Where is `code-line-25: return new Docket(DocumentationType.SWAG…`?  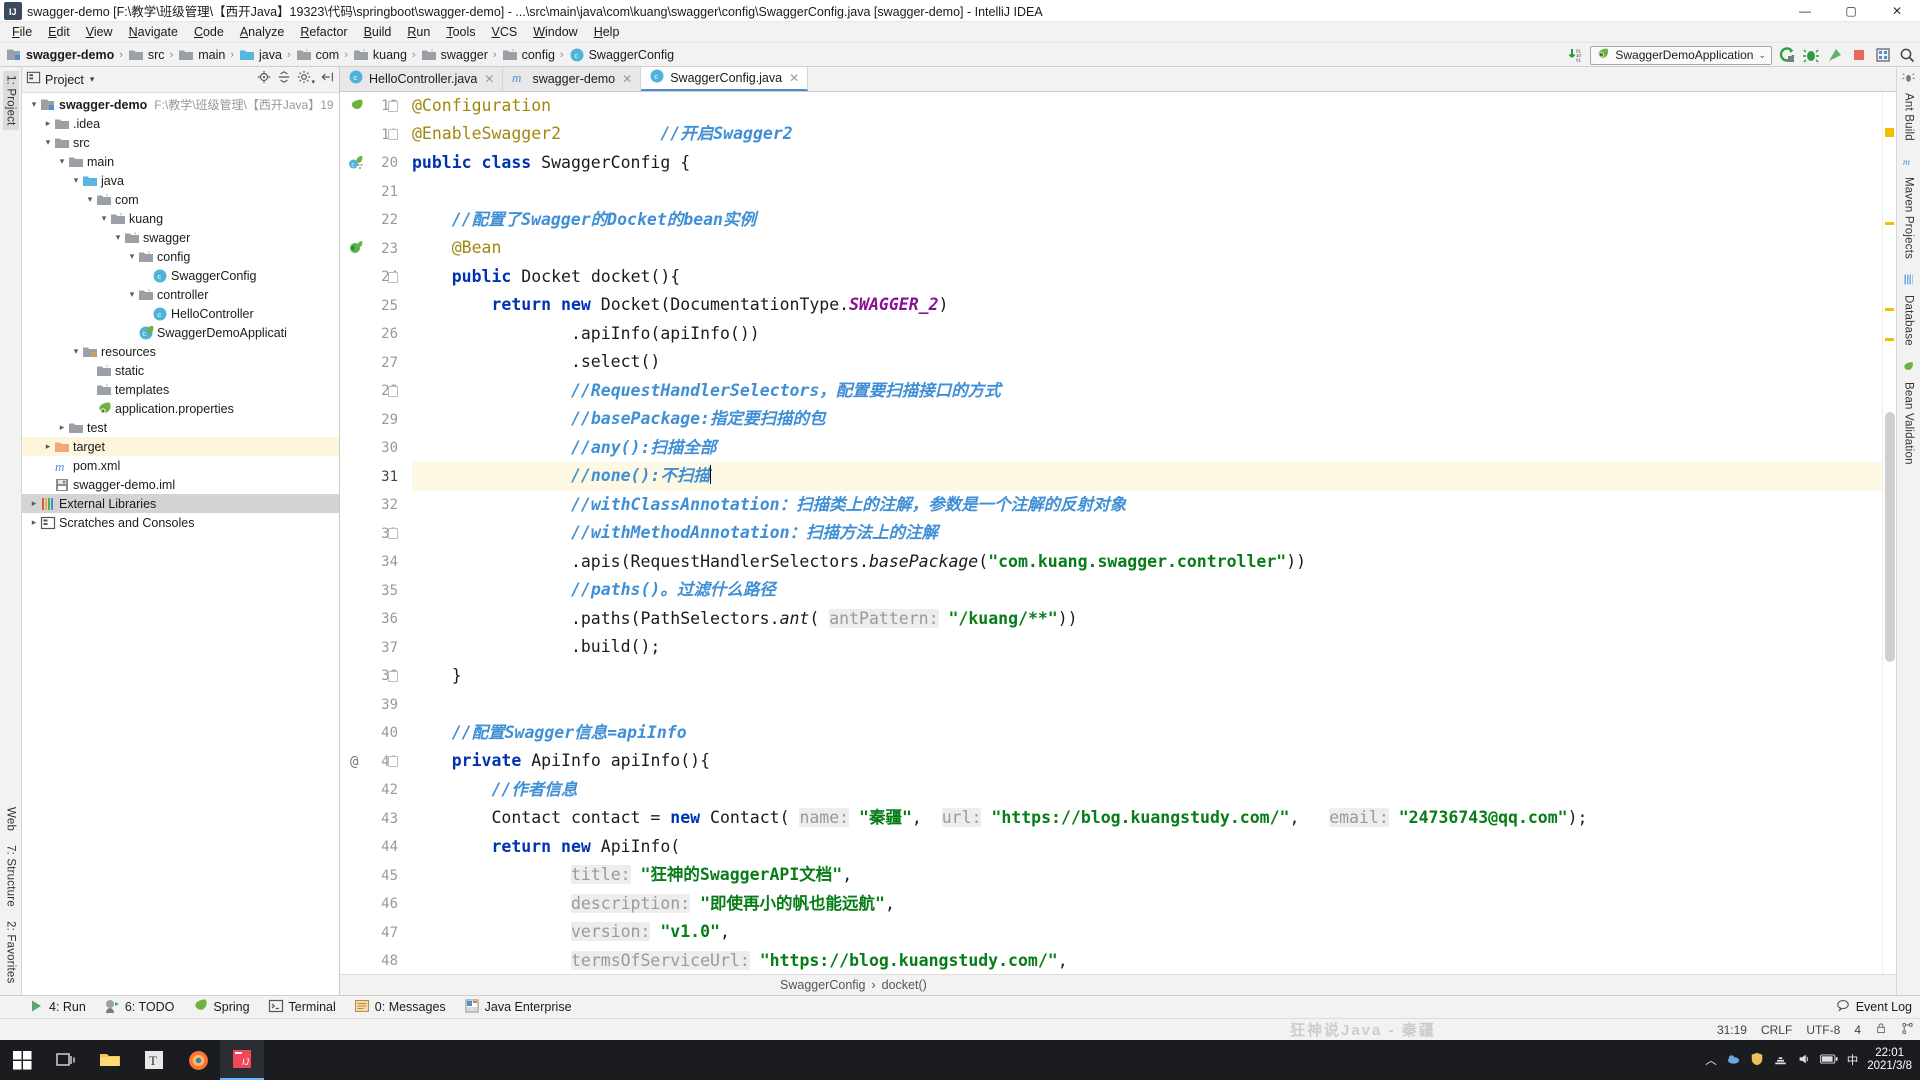
code-line-25: return new Docket(DocumentationType.SWAG… is located at coordinates (1147, 305).